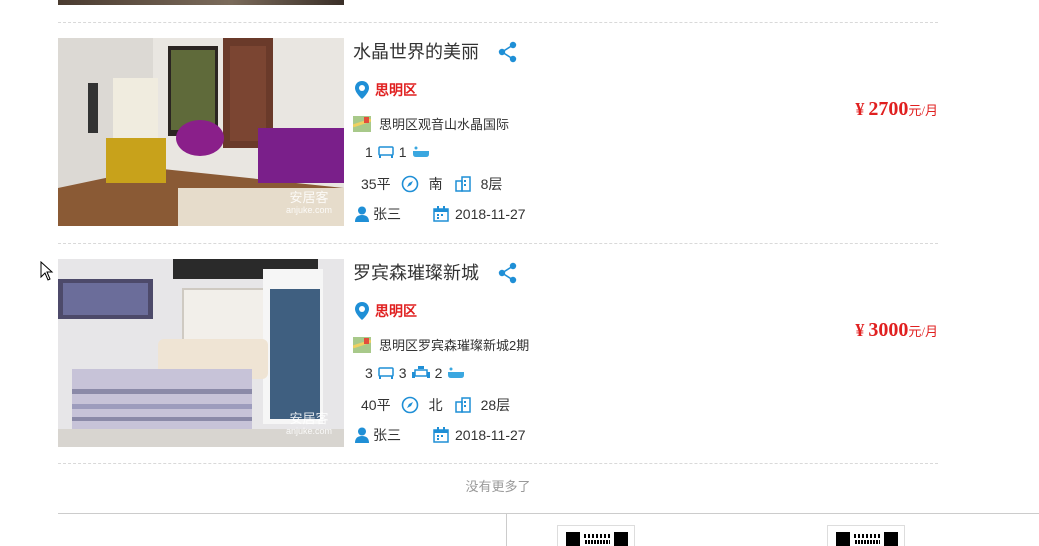  What do you see at coordinates (498, 486) in the screenshot?
I see `no-more-results: 没有更多了` at bounding box center [498, 486].